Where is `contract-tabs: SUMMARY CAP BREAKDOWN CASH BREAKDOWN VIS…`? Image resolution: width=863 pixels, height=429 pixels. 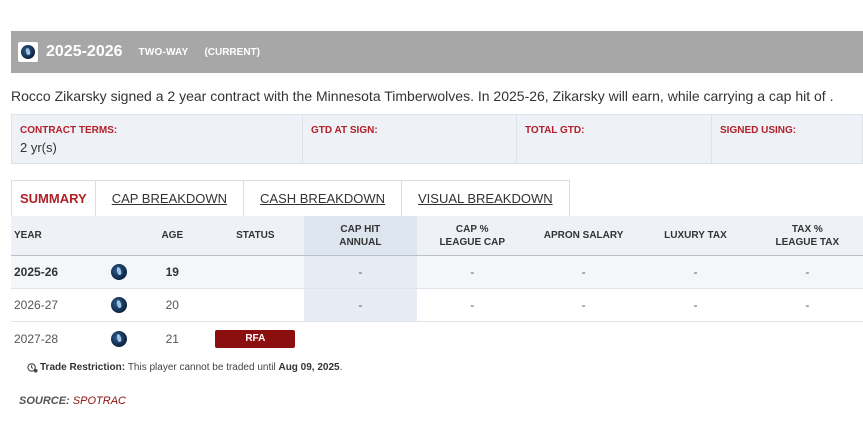
contract-tabs: SUMMARY CAP BREAKDOWN CASH BREAKDOWN VIS… is located at coordinates (290, 198).